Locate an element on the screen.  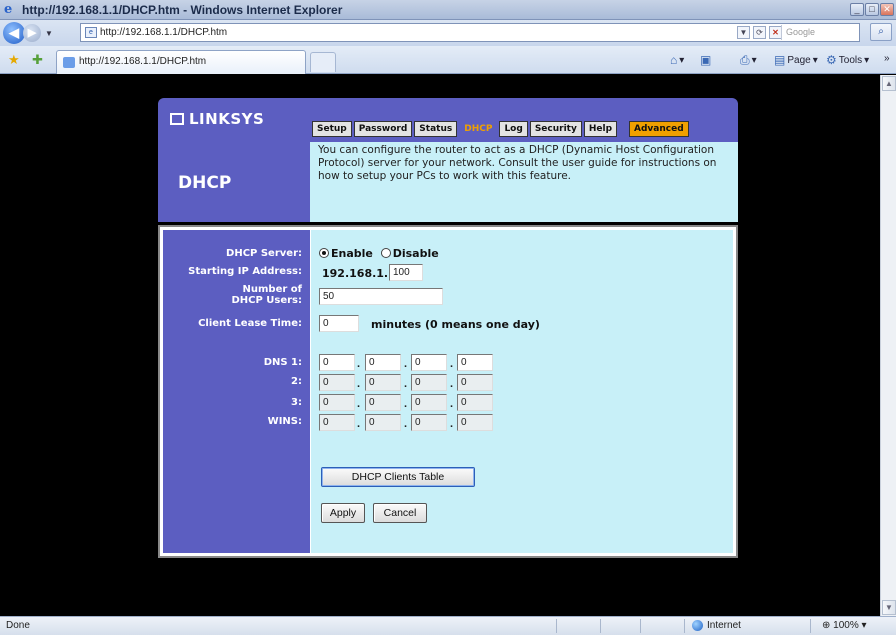
dns1-label: DNS 1: is located at coordinates (282, 362).